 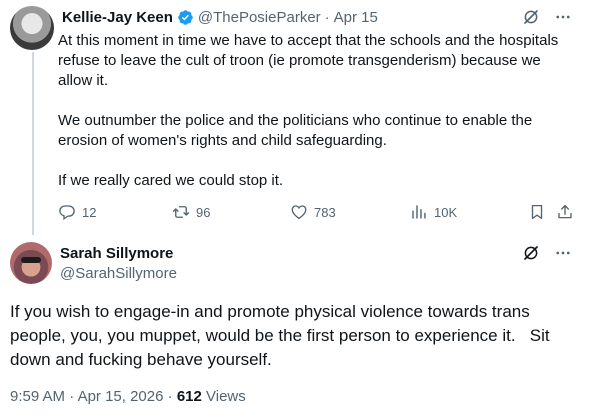 I want to click on retweet-icon, so click(x=181, y=212).